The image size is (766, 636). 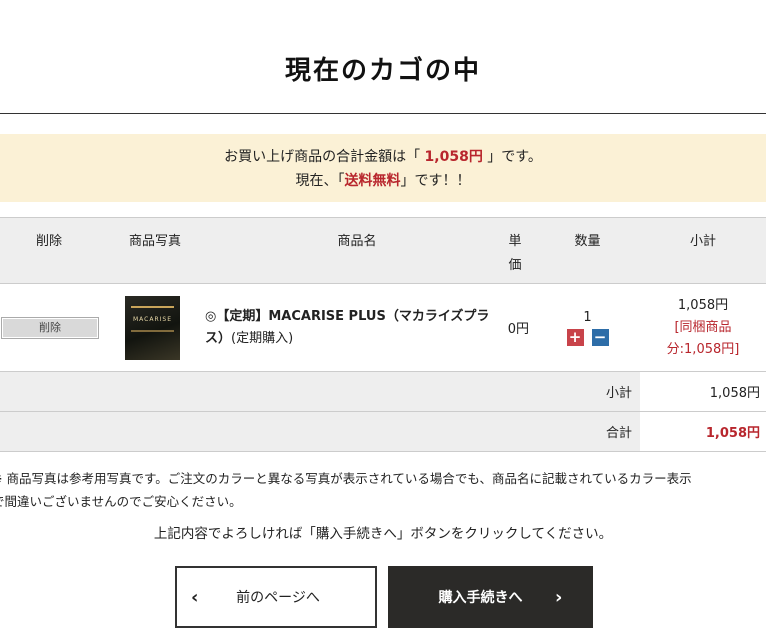 What do you see at coordinates (435, 181) in the screenshot?
I see `notice-text: 」です！！` at bounding box center [435, 181].